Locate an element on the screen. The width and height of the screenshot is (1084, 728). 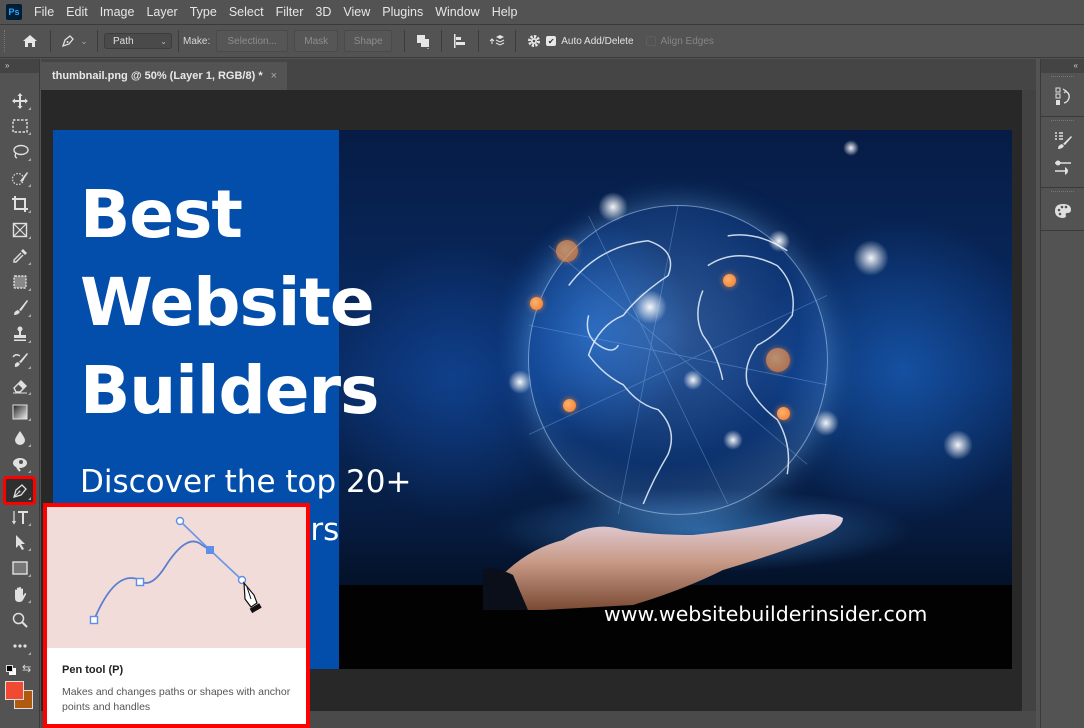
blur-drop-icon is located at coordinates (19, 437).